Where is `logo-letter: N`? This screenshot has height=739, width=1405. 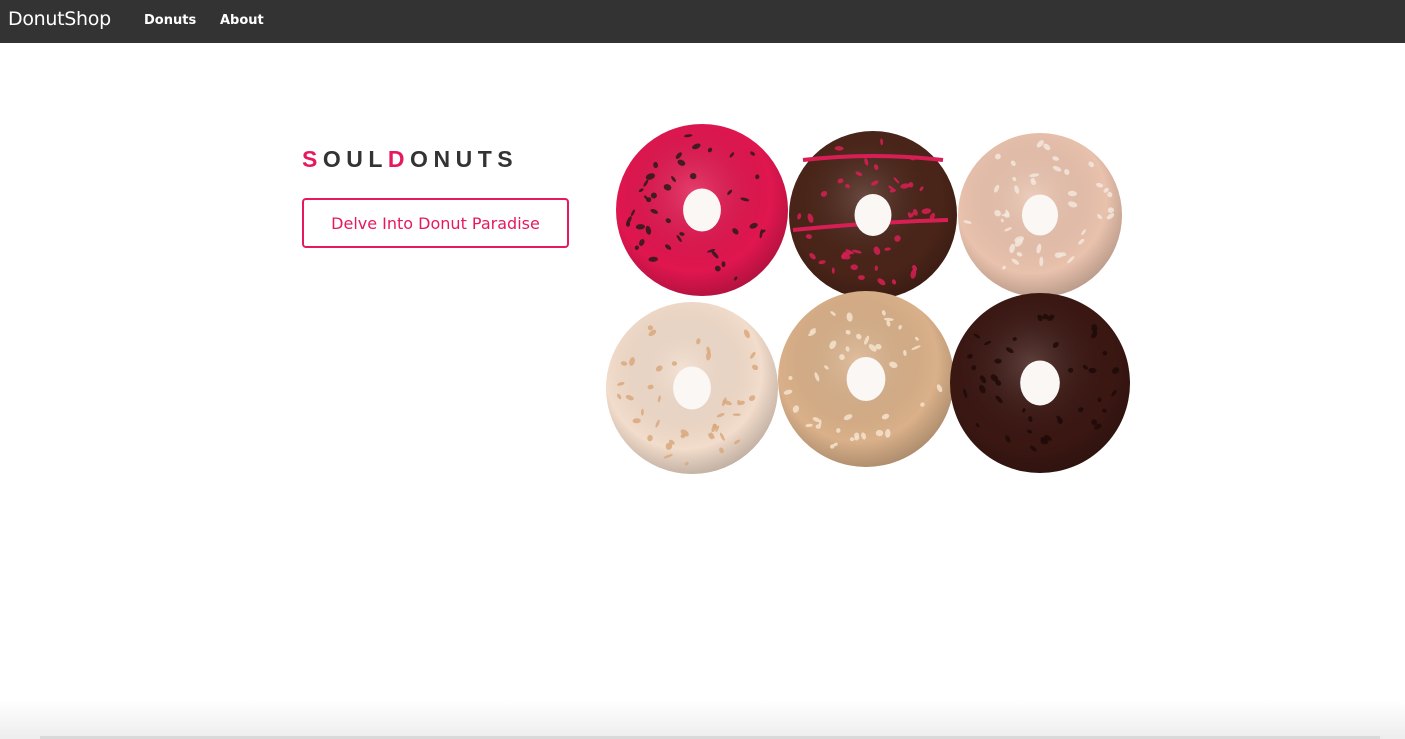
logo-letter: N is located at coordinates (444, 159).